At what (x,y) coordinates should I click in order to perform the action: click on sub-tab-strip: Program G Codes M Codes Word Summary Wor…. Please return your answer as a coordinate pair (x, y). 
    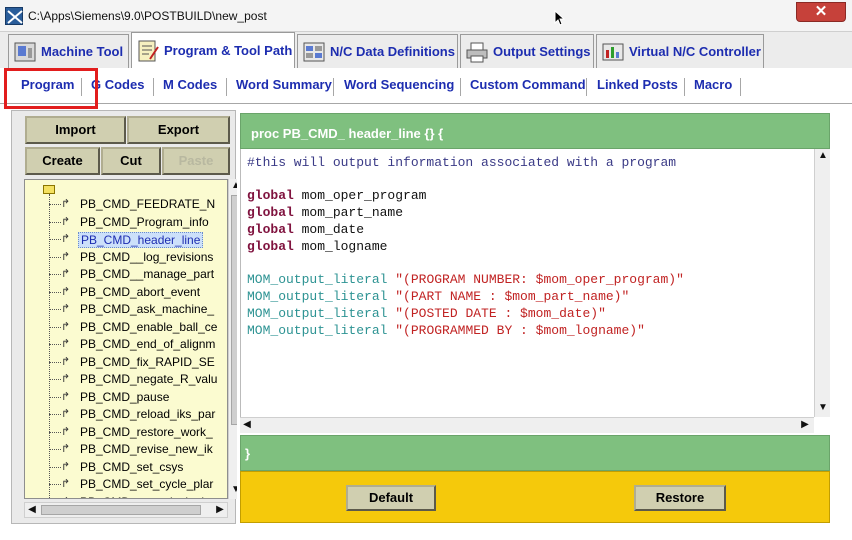
    Looking at the image, I should click on (426, 86).